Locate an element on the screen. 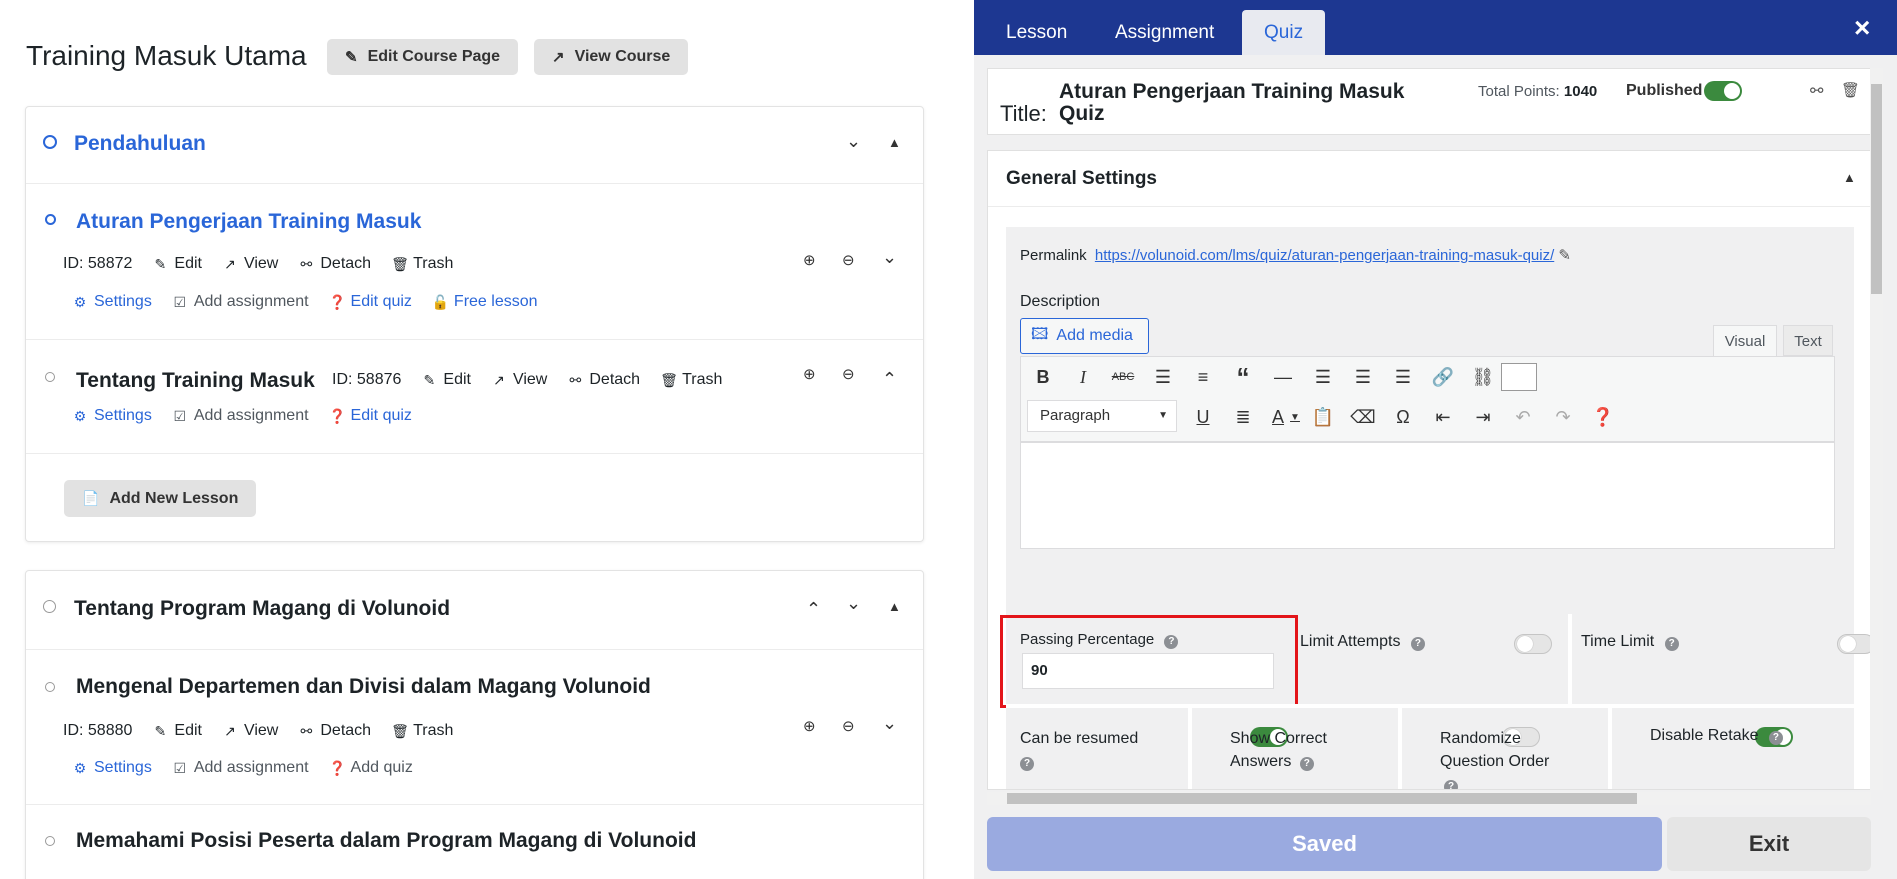  unlink-icon: ⚯ is located at coordinates (1816, 91).